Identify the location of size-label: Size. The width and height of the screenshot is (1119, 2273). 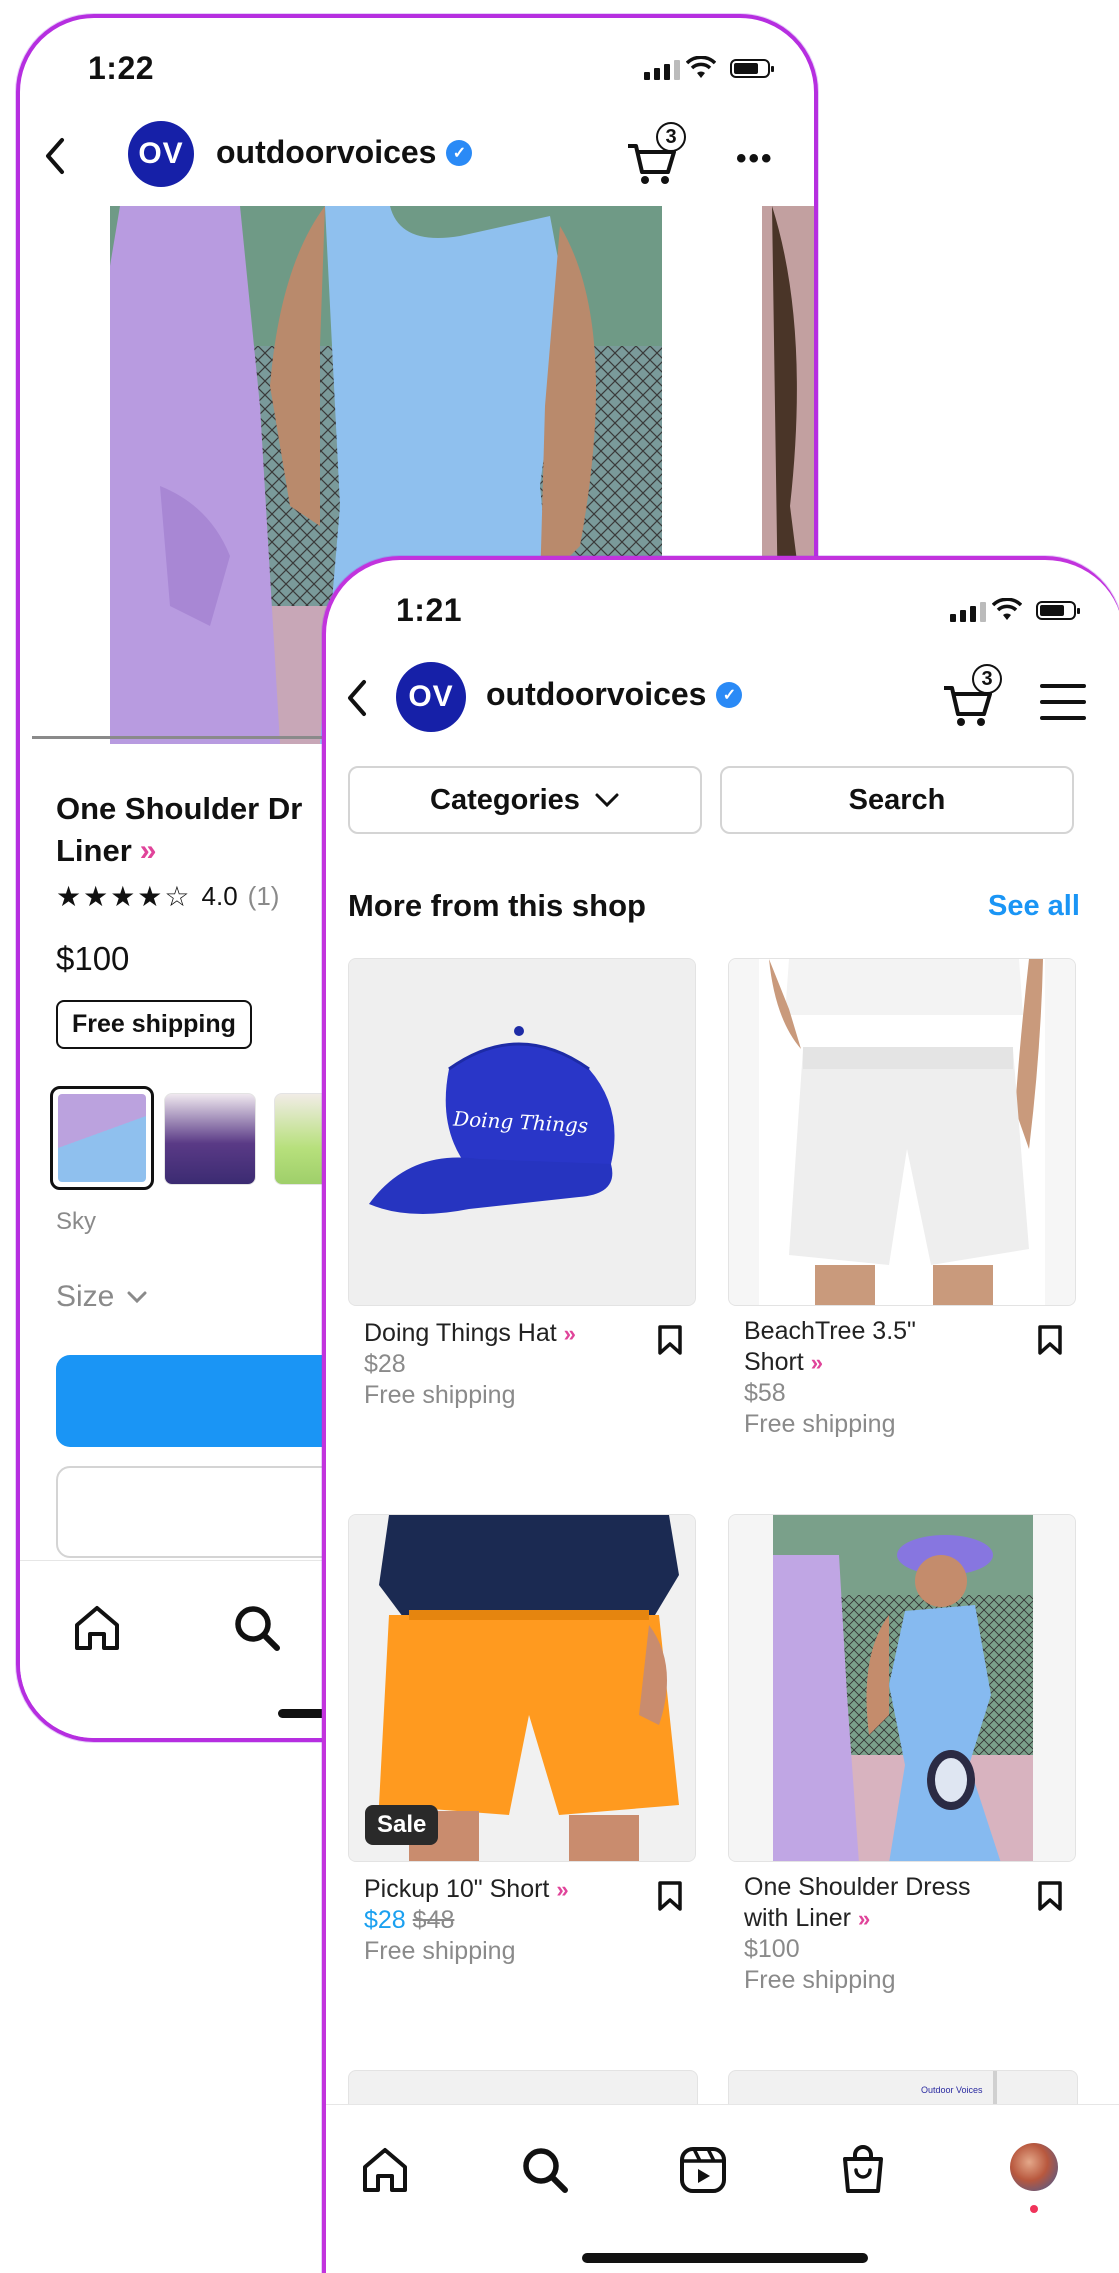
(85, 1296).